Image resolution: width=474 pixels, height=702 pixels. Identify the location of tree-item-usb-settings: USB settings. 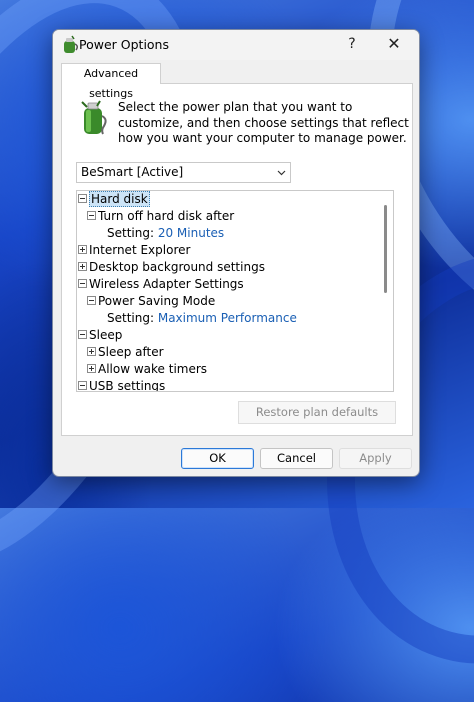
(122, 385).